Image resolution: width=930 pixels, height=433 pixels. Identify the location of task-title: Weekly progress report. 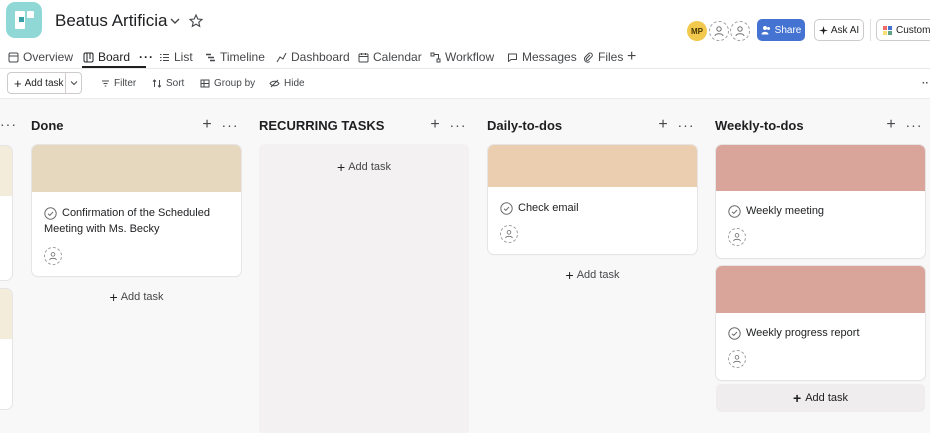
(803, 333).